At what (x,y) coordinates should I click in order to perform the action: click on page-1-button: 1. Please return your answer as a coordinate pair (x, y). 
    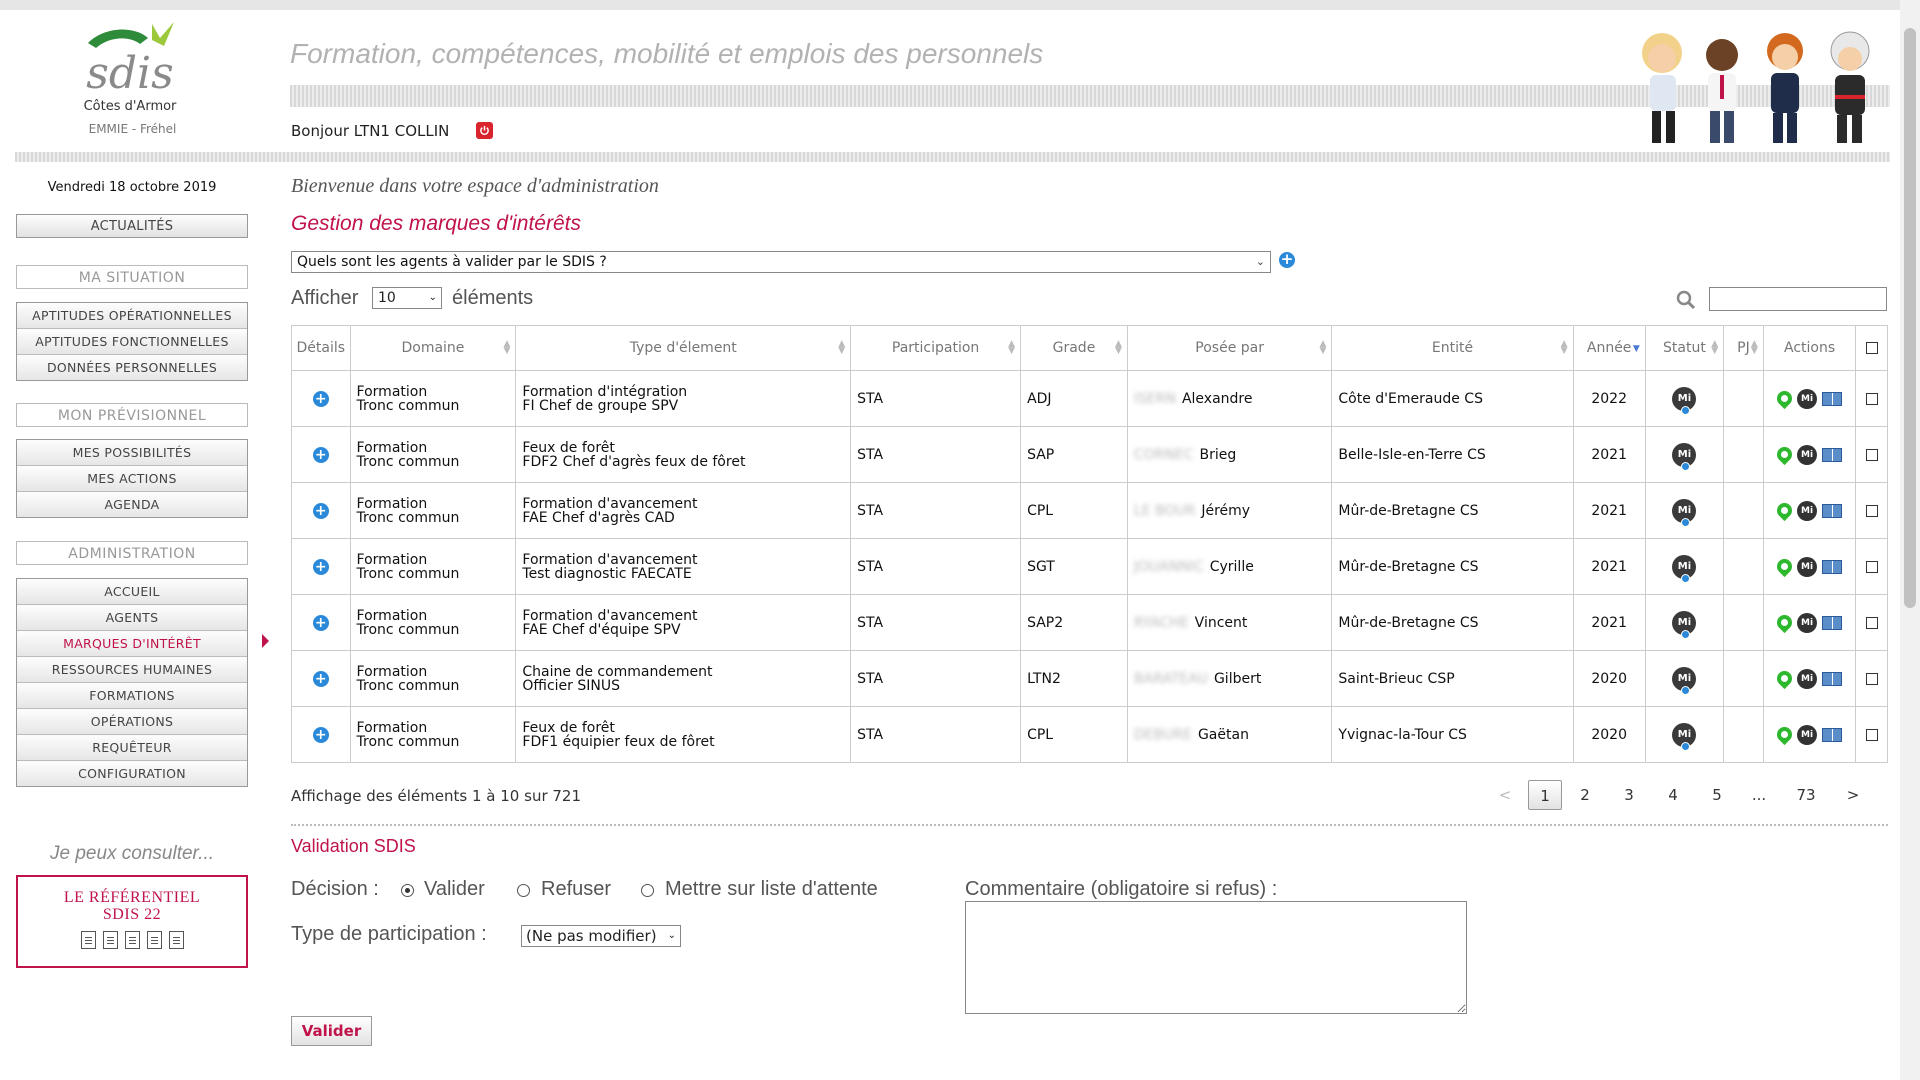
    Looking at the image, I should click on (1545, 795).